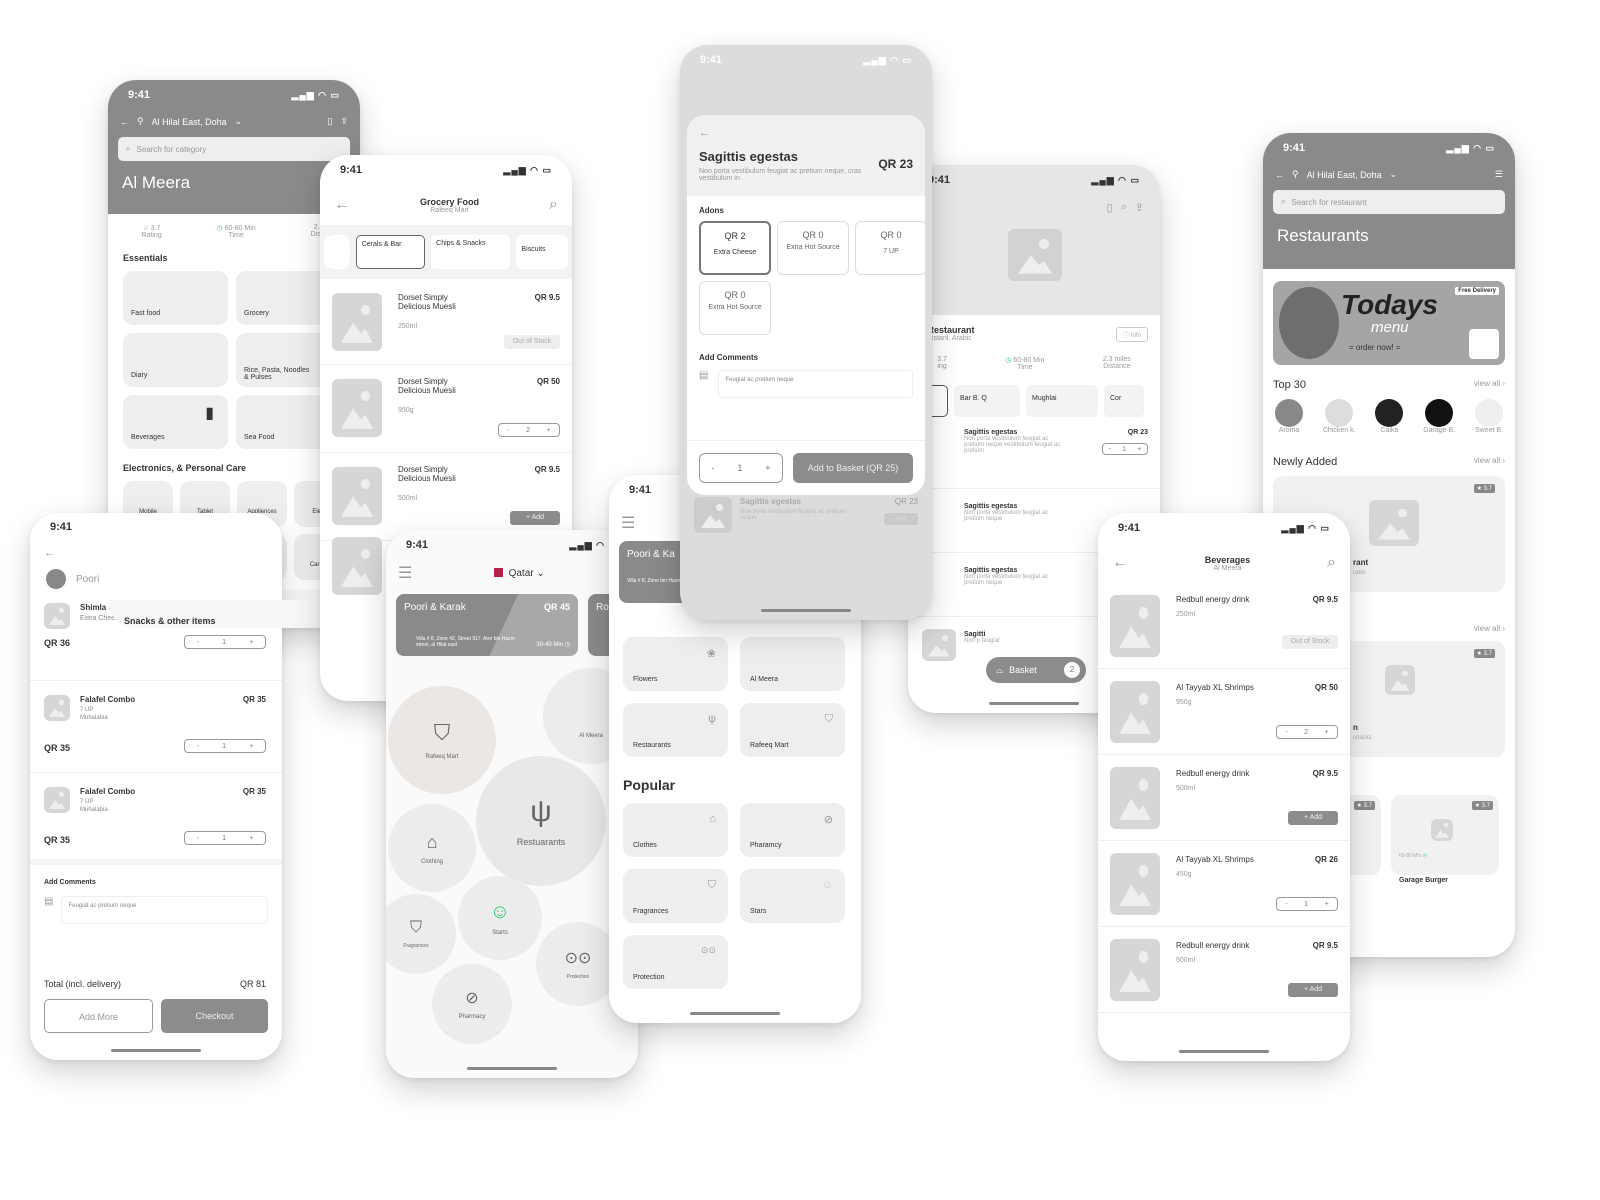  I want to click on category-tile: Diary, so click(175, 360).